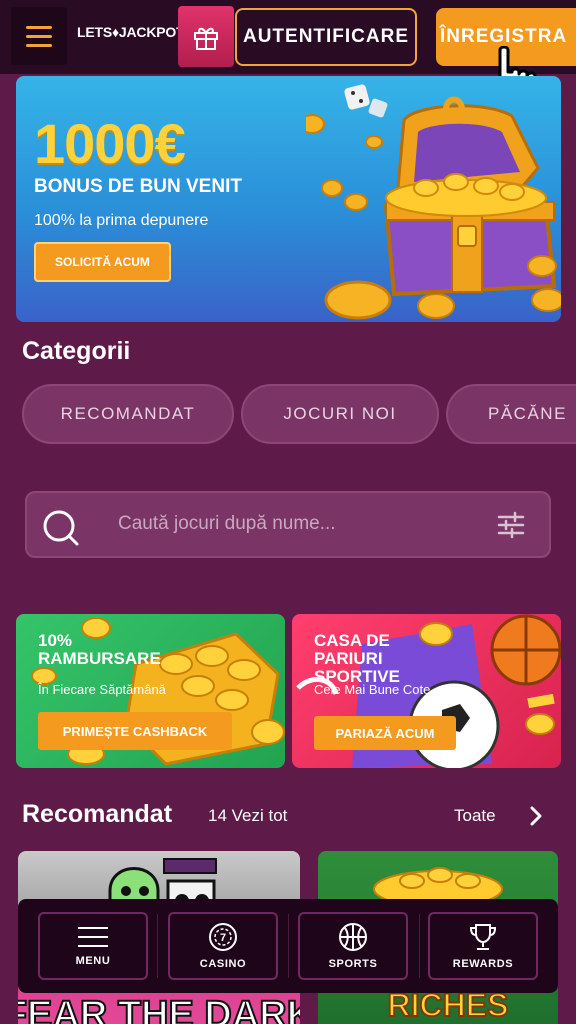 Image resolution: width=576 pixels, height=1024 pixels. Describe the element at coordinates (121, 220) in the screenshot. I see `bonus-subtitle: 100% la prima depunere` at that location.